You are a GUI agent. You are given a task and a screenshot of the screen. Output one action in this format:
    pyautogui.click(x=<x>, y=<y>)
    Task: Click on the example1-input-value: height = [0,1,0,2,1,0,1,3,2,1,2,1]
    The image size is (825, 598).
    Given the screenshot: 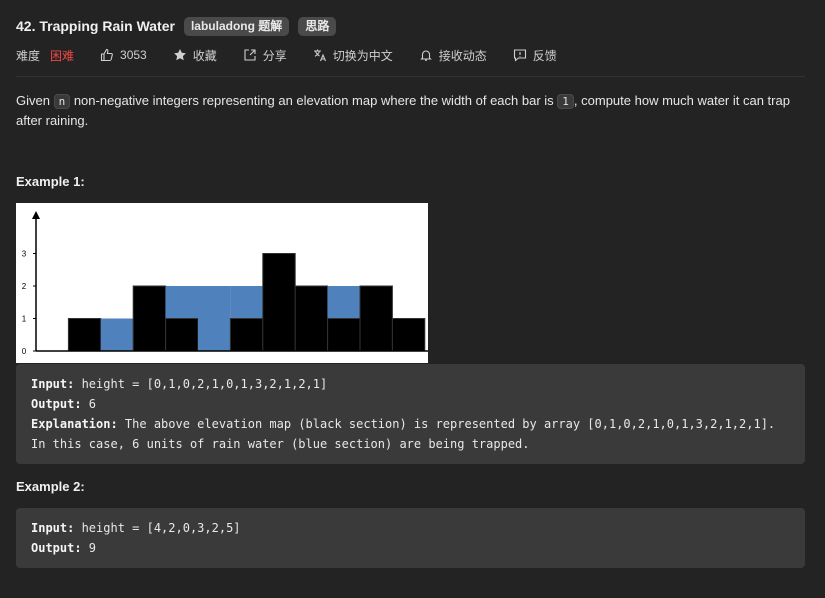 What is the action you would take?
    pyautogui.click(x=201, y=384)
    